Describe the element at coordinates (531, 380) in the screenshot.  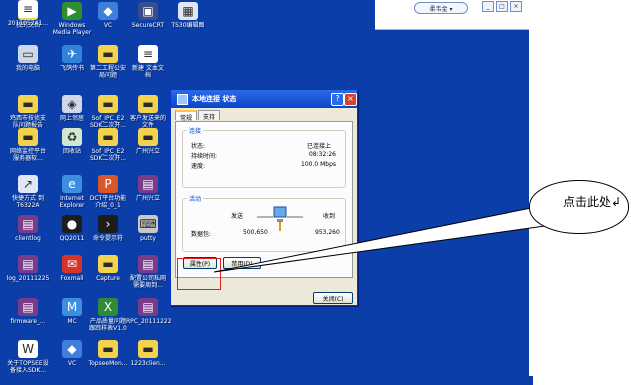
I see `taskbar-edge` at that location.